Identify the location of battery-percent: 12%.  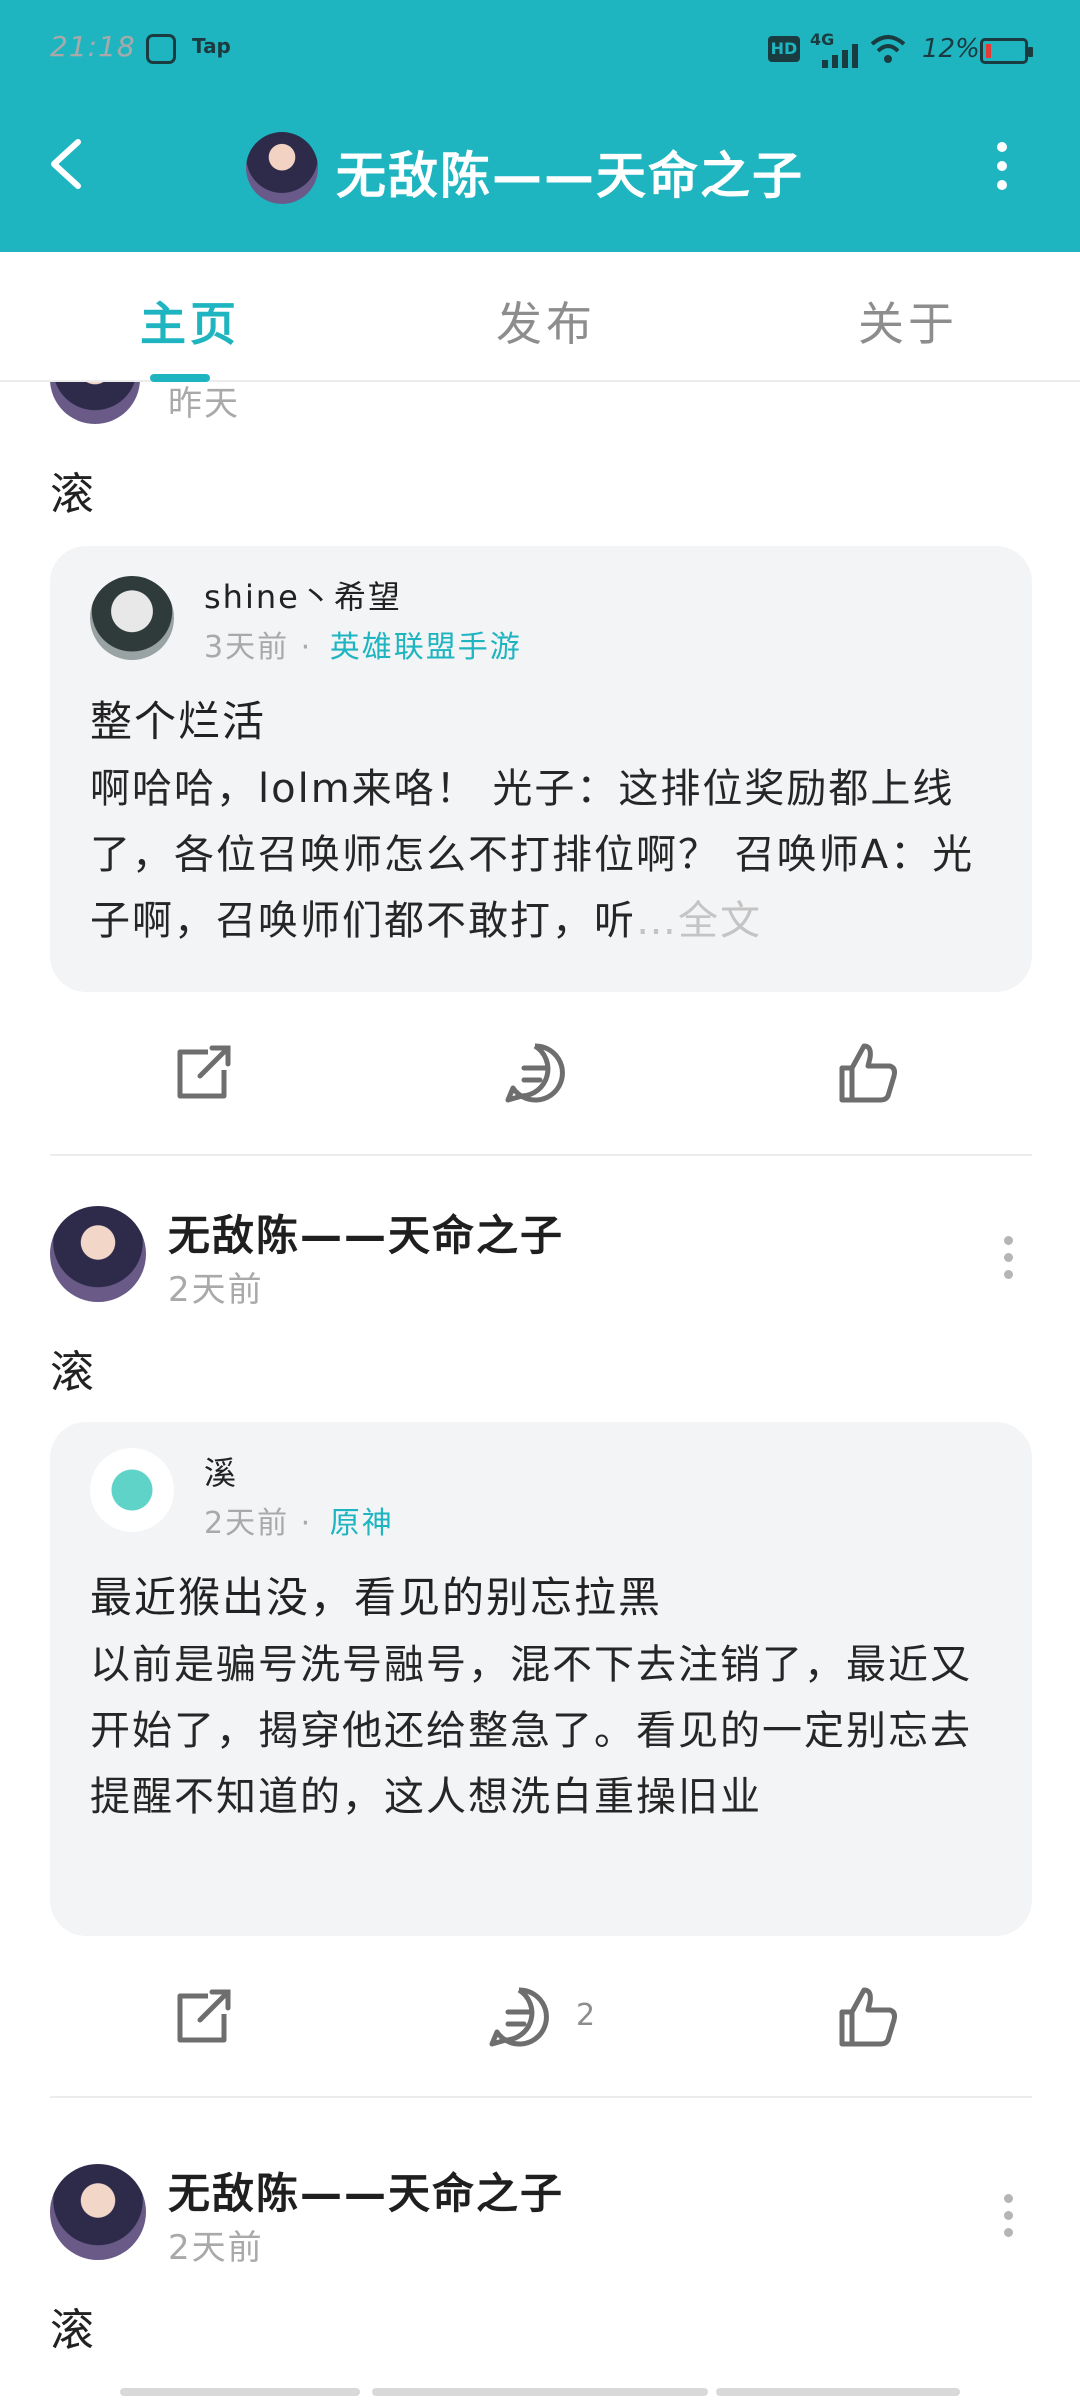
(951, 49).